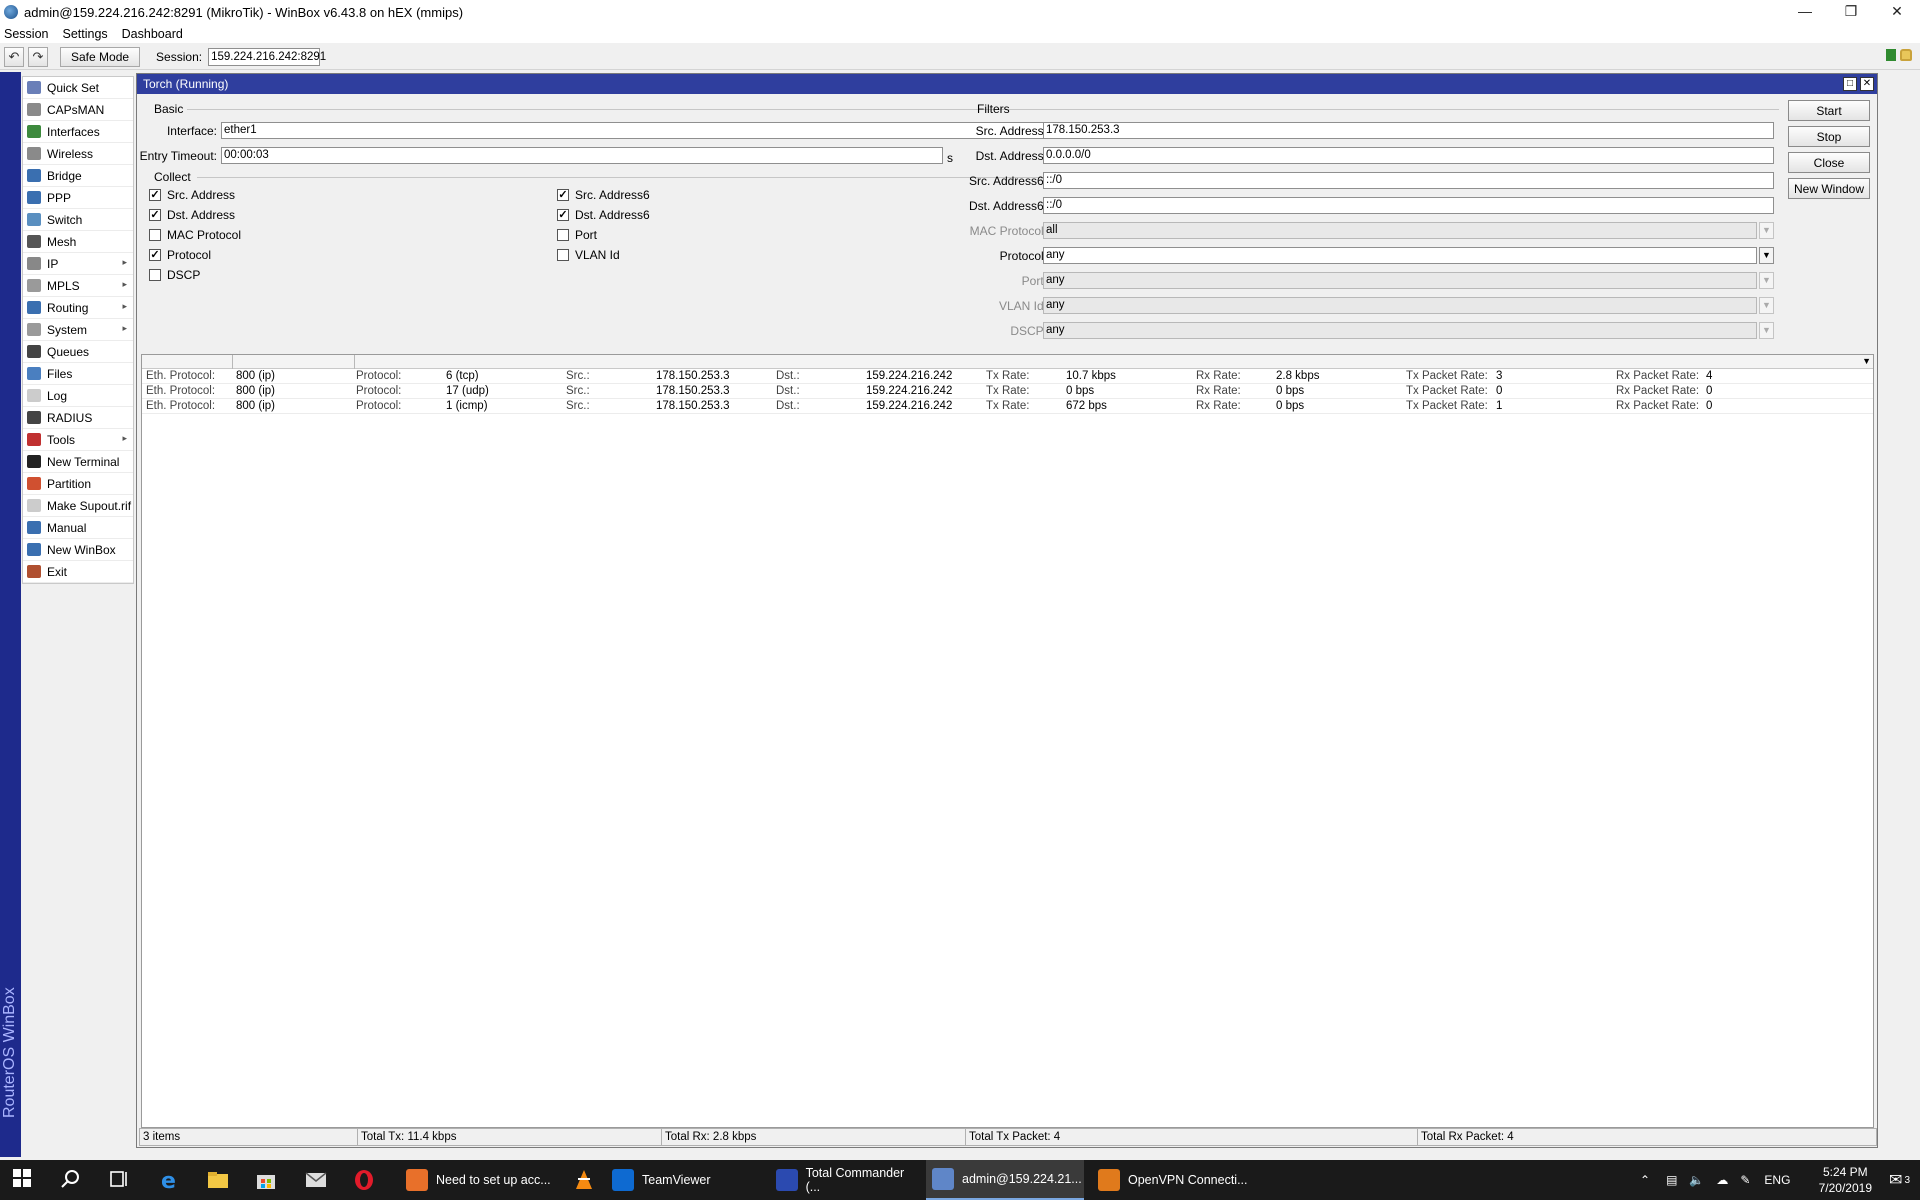  Describe the element at coordinates (78, 110) in the screenshot. I see `sidebar-item-capsman: CAPsMAN` at that location.